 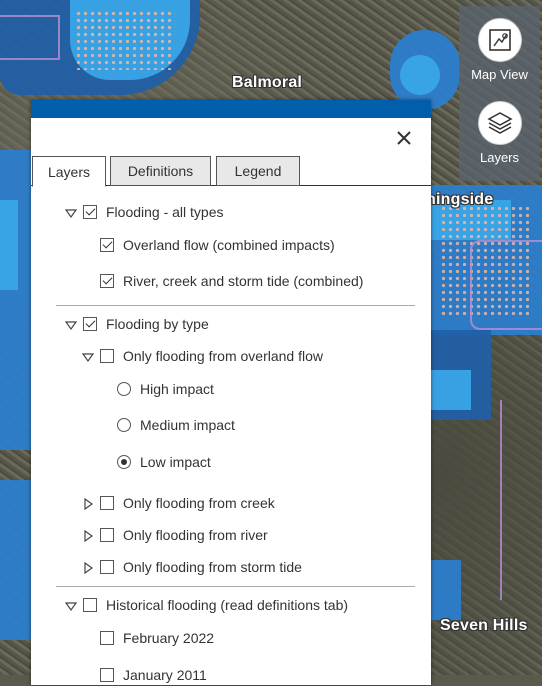 I want to click on layer-label: Only flooding from storm tide, so click(x=212, y=567).